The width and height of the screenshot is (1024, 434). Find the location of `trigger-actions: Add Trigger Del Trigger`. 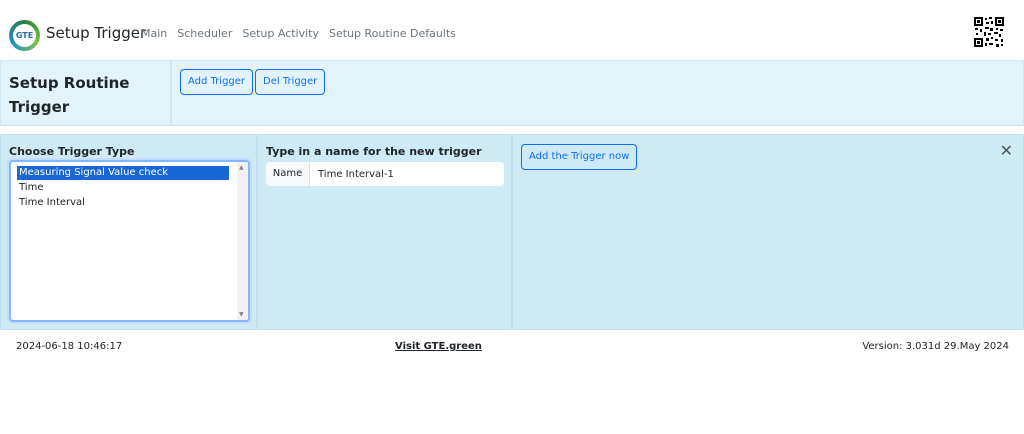

trigger-actions: Add Trigger Del Trigger is located at coordinates (597, 93).